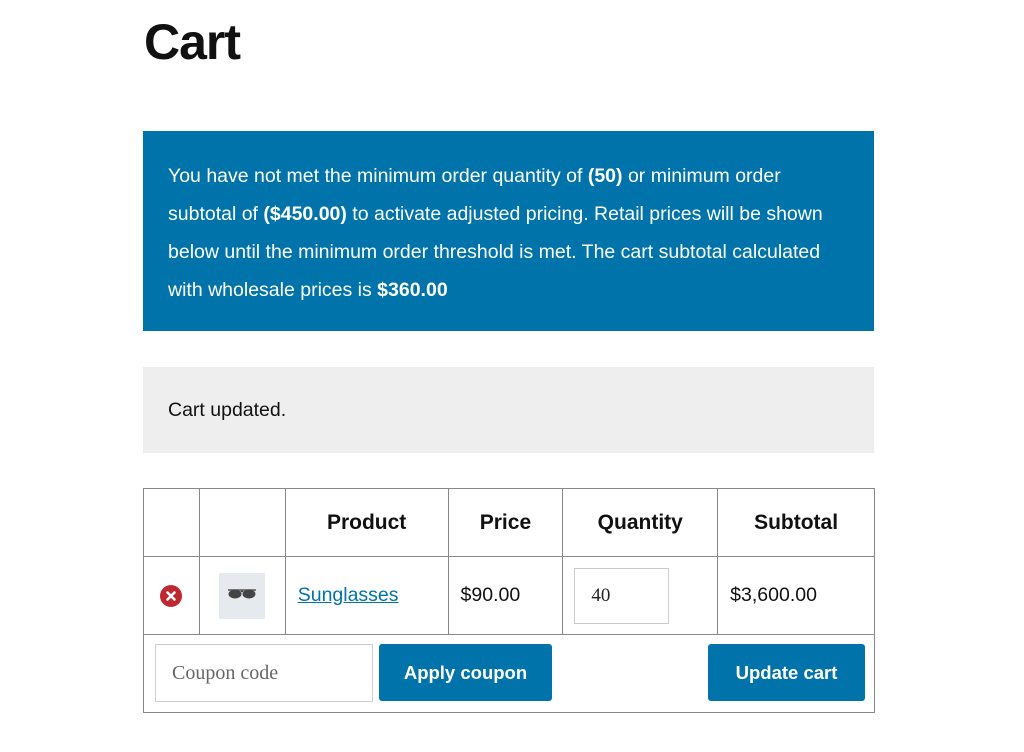 The height and width of the screenshot is (752, 1024). I want to click on product-link: Sunglasses, so click(348, 595).